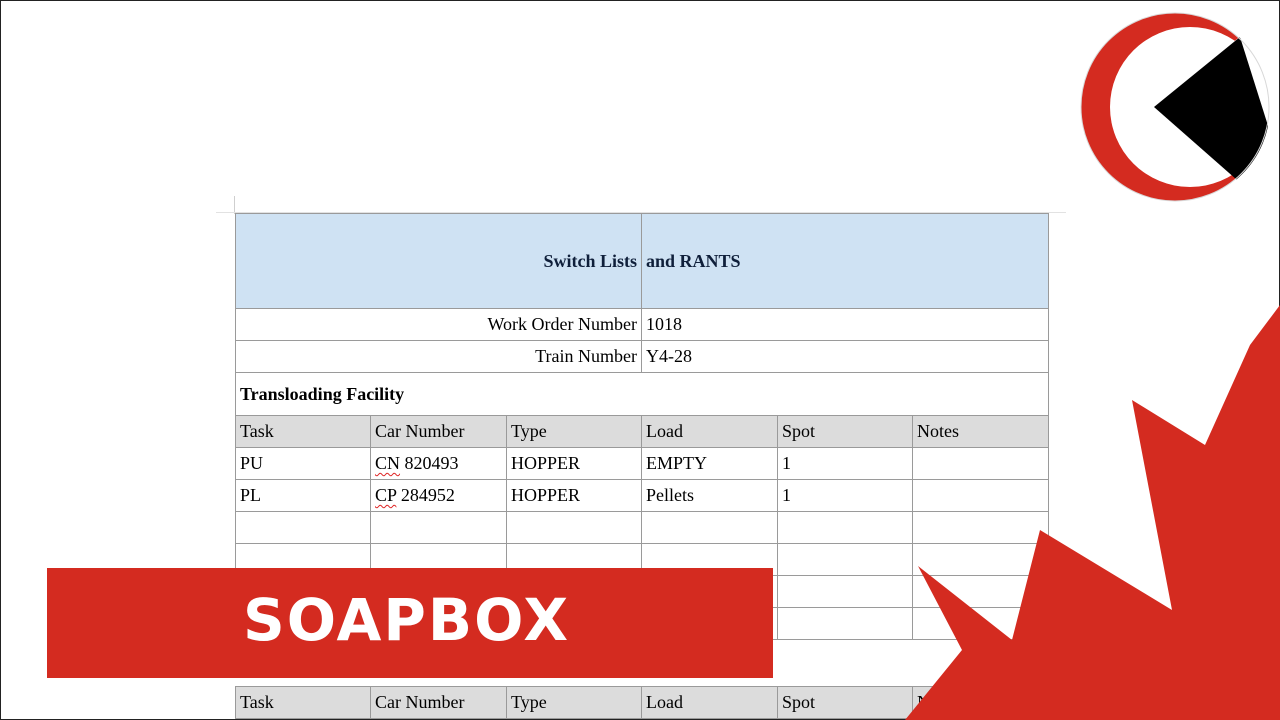  Describe the element at coordinates (407, 620) in the screenshot. I see `banner-text: SOAPBOX` at that location.